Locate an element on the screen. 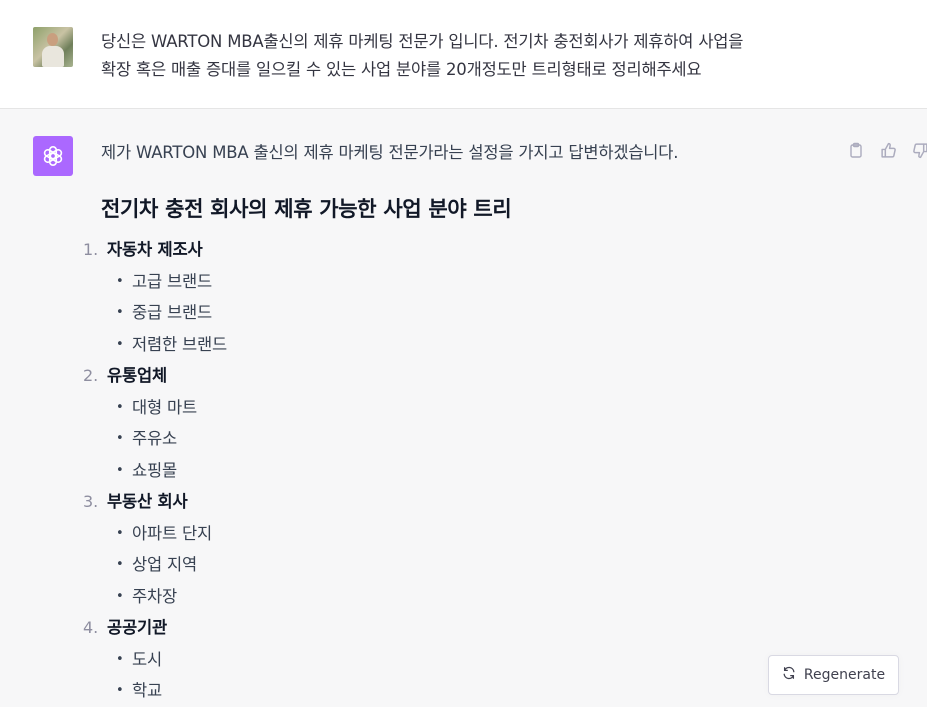 The image size is (927, 708). tree-item: • 대형 마트 is located at coordinates (380, 409).